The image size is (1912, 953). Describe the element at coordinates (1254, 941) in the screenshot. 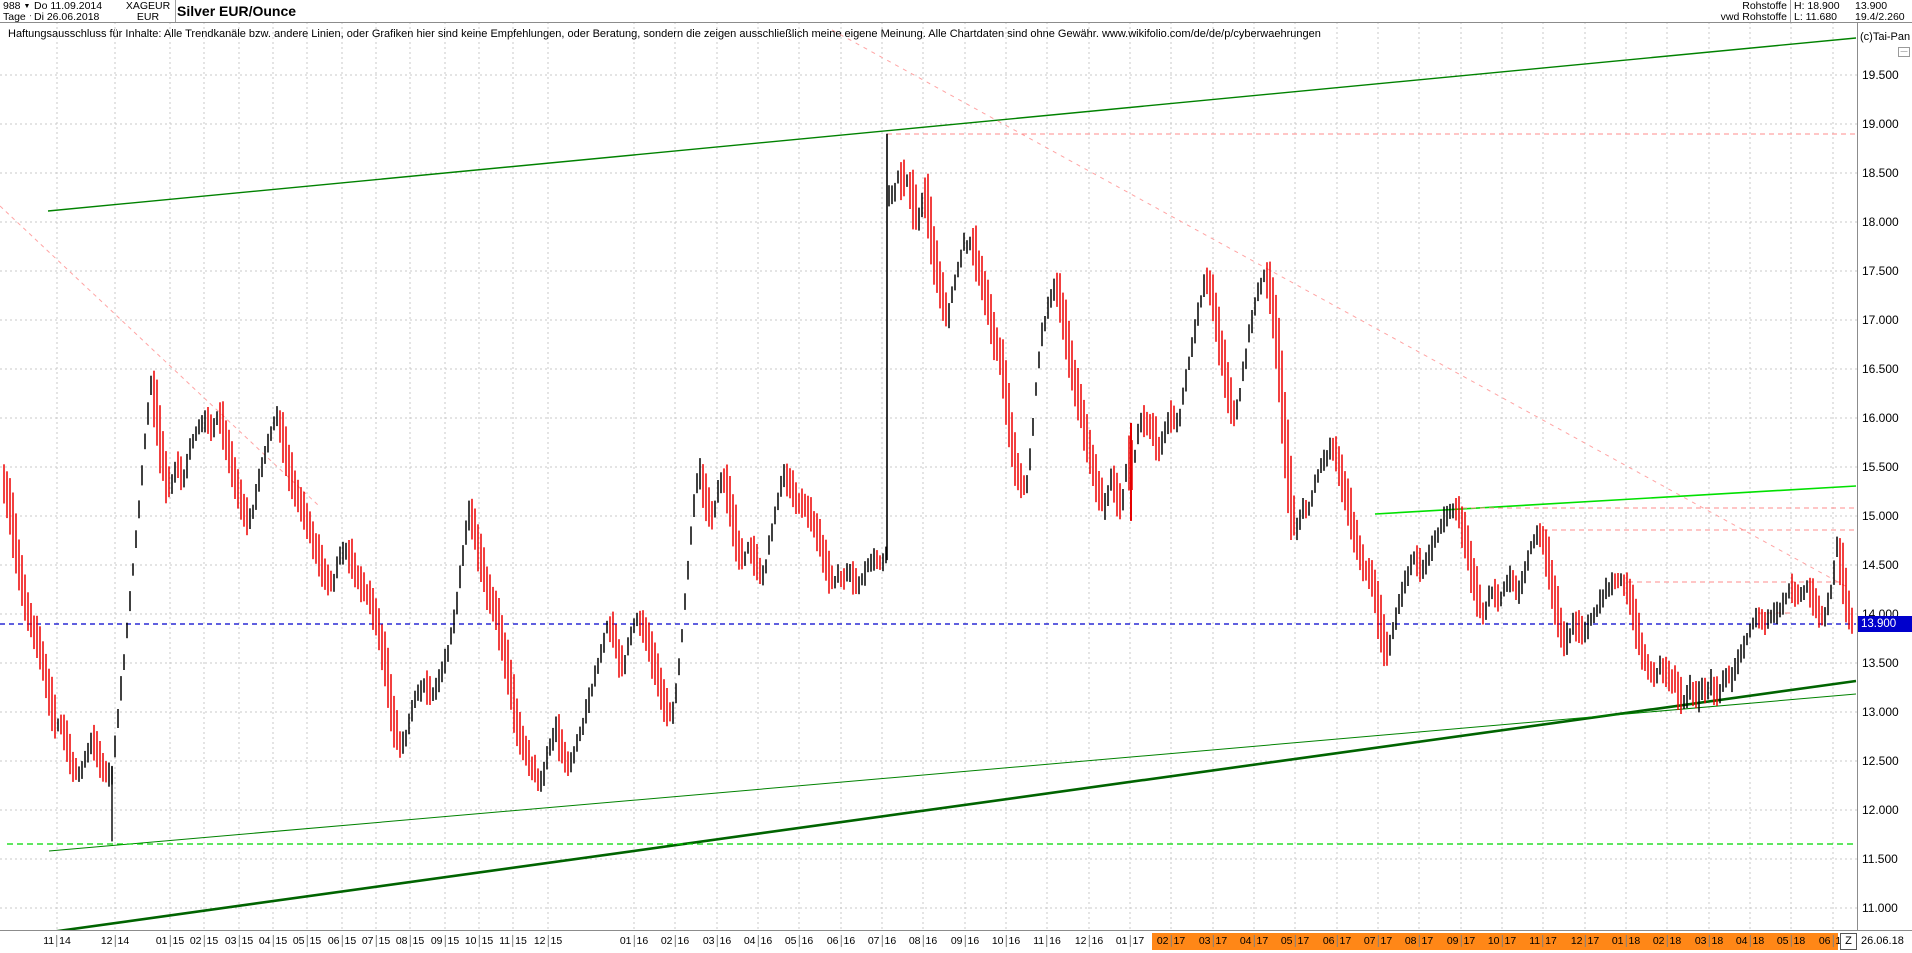

I see `x-axis-month-label: 04 17` at that location.